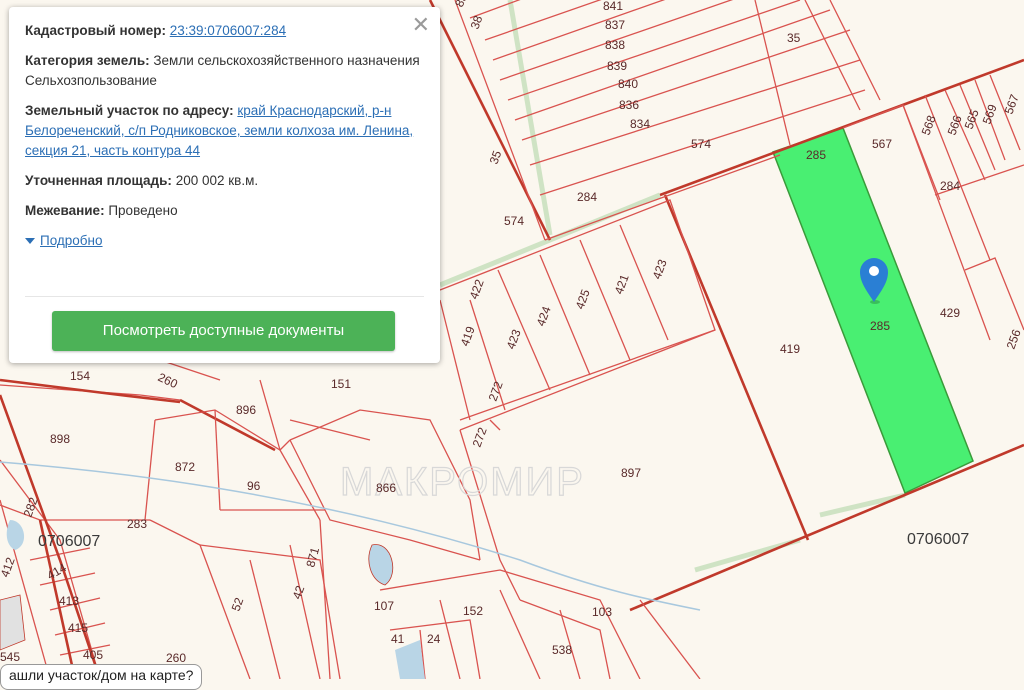  Describe the element at coordinates (1014, 339) in the screenshot. I see `parcel-number-label: 256` at that location.